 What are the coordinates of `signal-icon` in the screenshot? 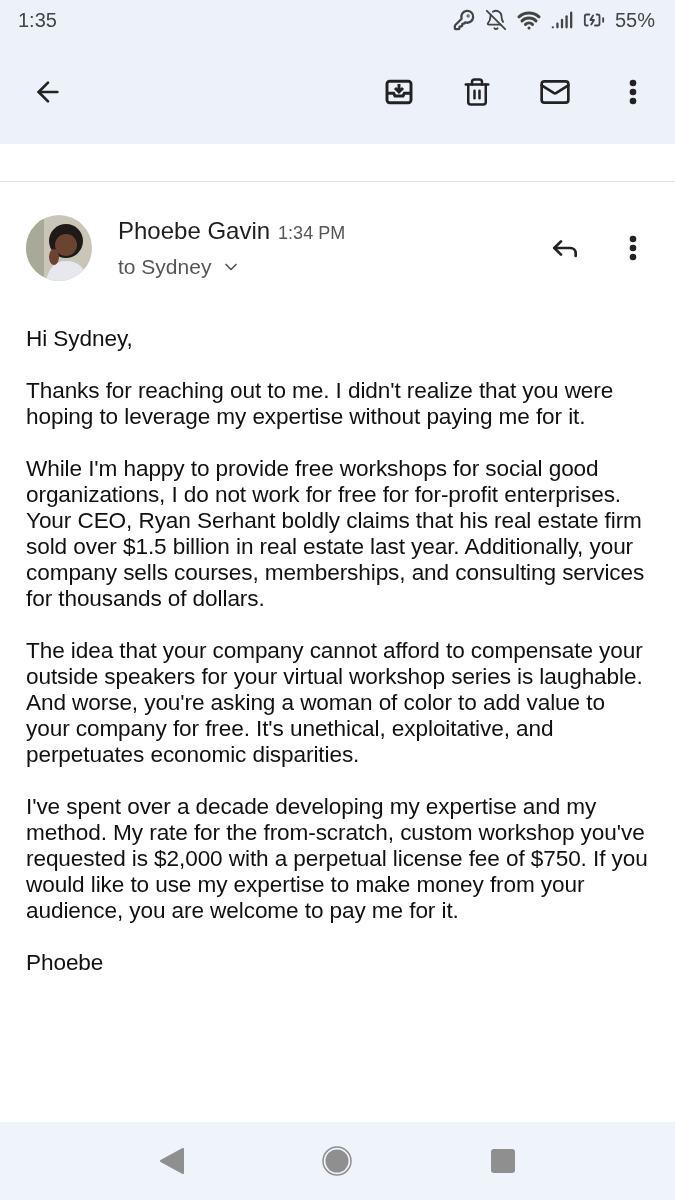 It's located at (561, 20).